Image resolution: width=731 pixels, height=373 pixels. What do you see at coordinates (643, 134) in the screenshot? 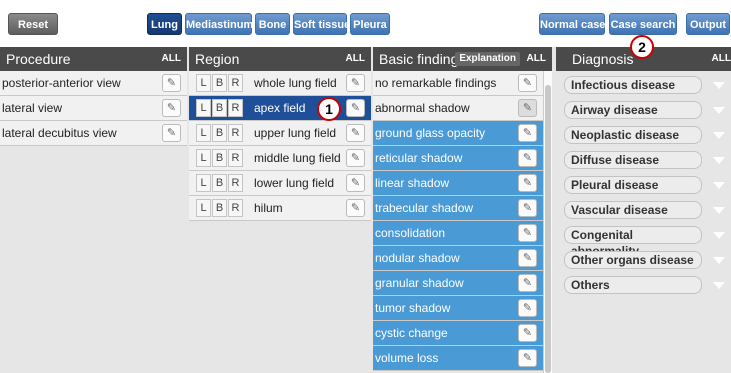
I see `diagnosis-category: Neoplastic disease` at bounding box center [643, 134].